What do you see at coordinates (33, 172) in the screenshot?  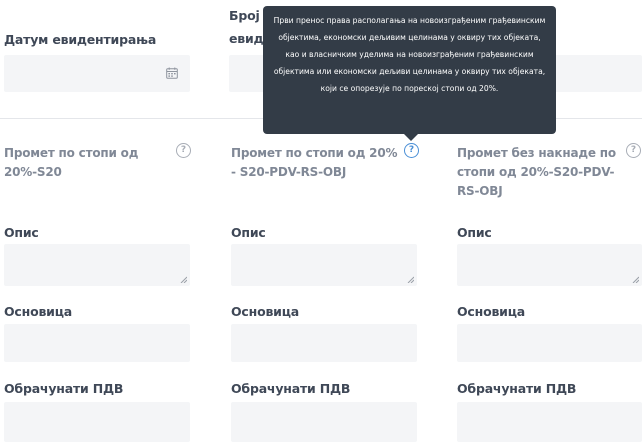 I see `column-1-heading-line2: 20%-S20` at bounding box center [33, 172].